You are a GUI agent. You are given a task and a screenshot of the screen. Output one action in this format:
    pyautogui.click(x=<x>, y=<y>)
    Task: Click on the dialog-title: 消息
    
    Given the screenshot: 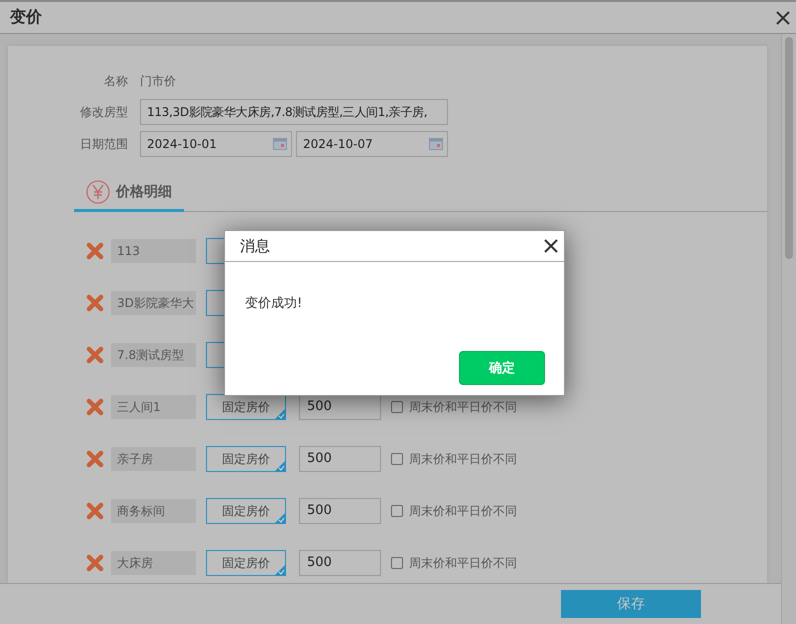 What is the action you would take?
    pyautogui.click(x=255, y=246)
    